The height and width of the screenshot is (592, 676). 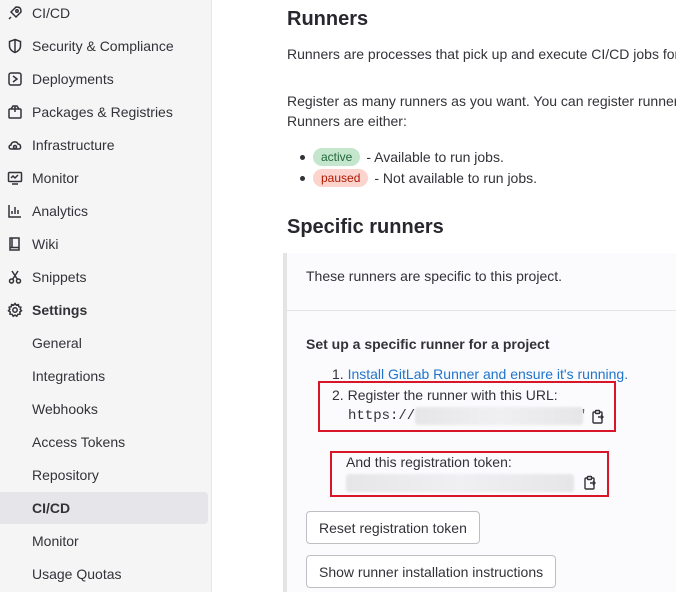 I want to click on sidebar-item-settings: Settings, so click(x=104, y=310).